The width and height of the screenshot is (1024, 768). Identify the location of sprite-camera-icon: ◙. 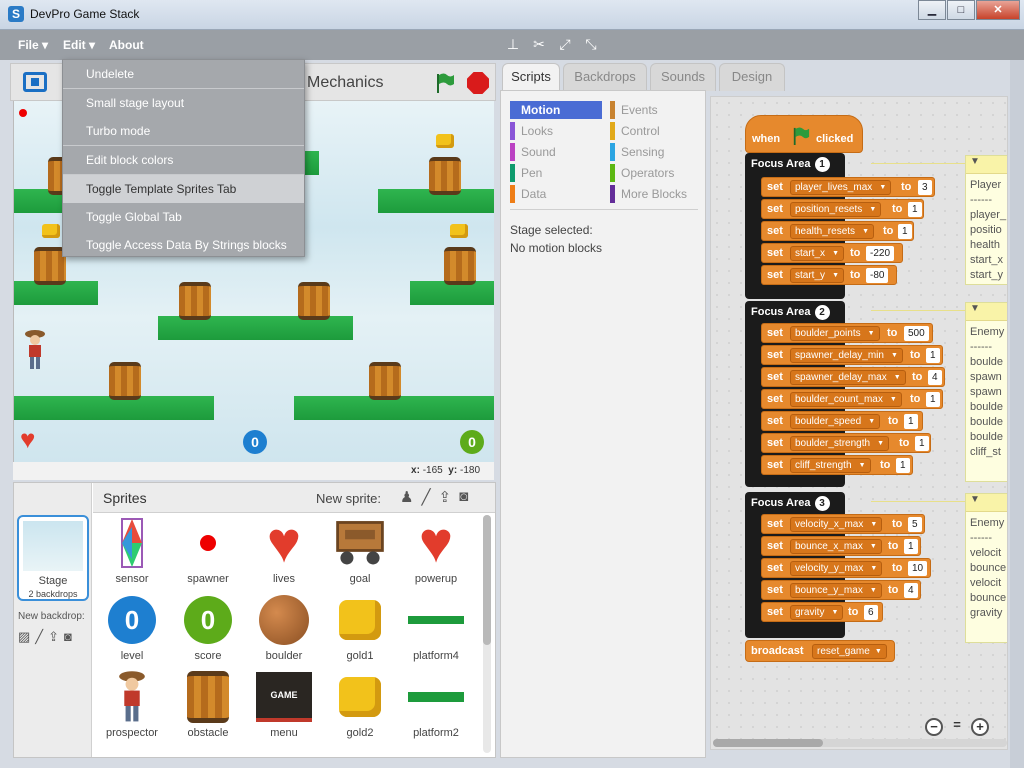
(463, 497).